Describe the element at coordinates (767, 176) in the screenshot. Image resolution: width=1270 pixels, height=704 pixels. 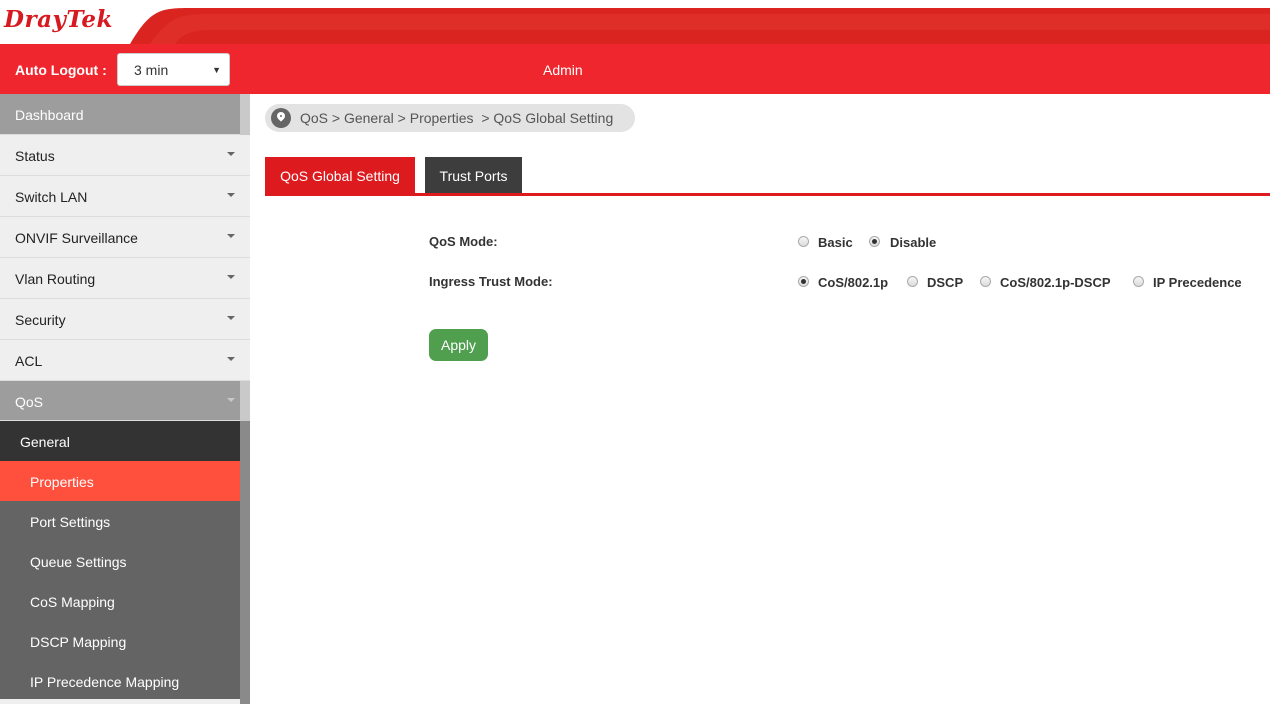
I see `tab-bar: QoS Global Setting Trust Ports` at that location.